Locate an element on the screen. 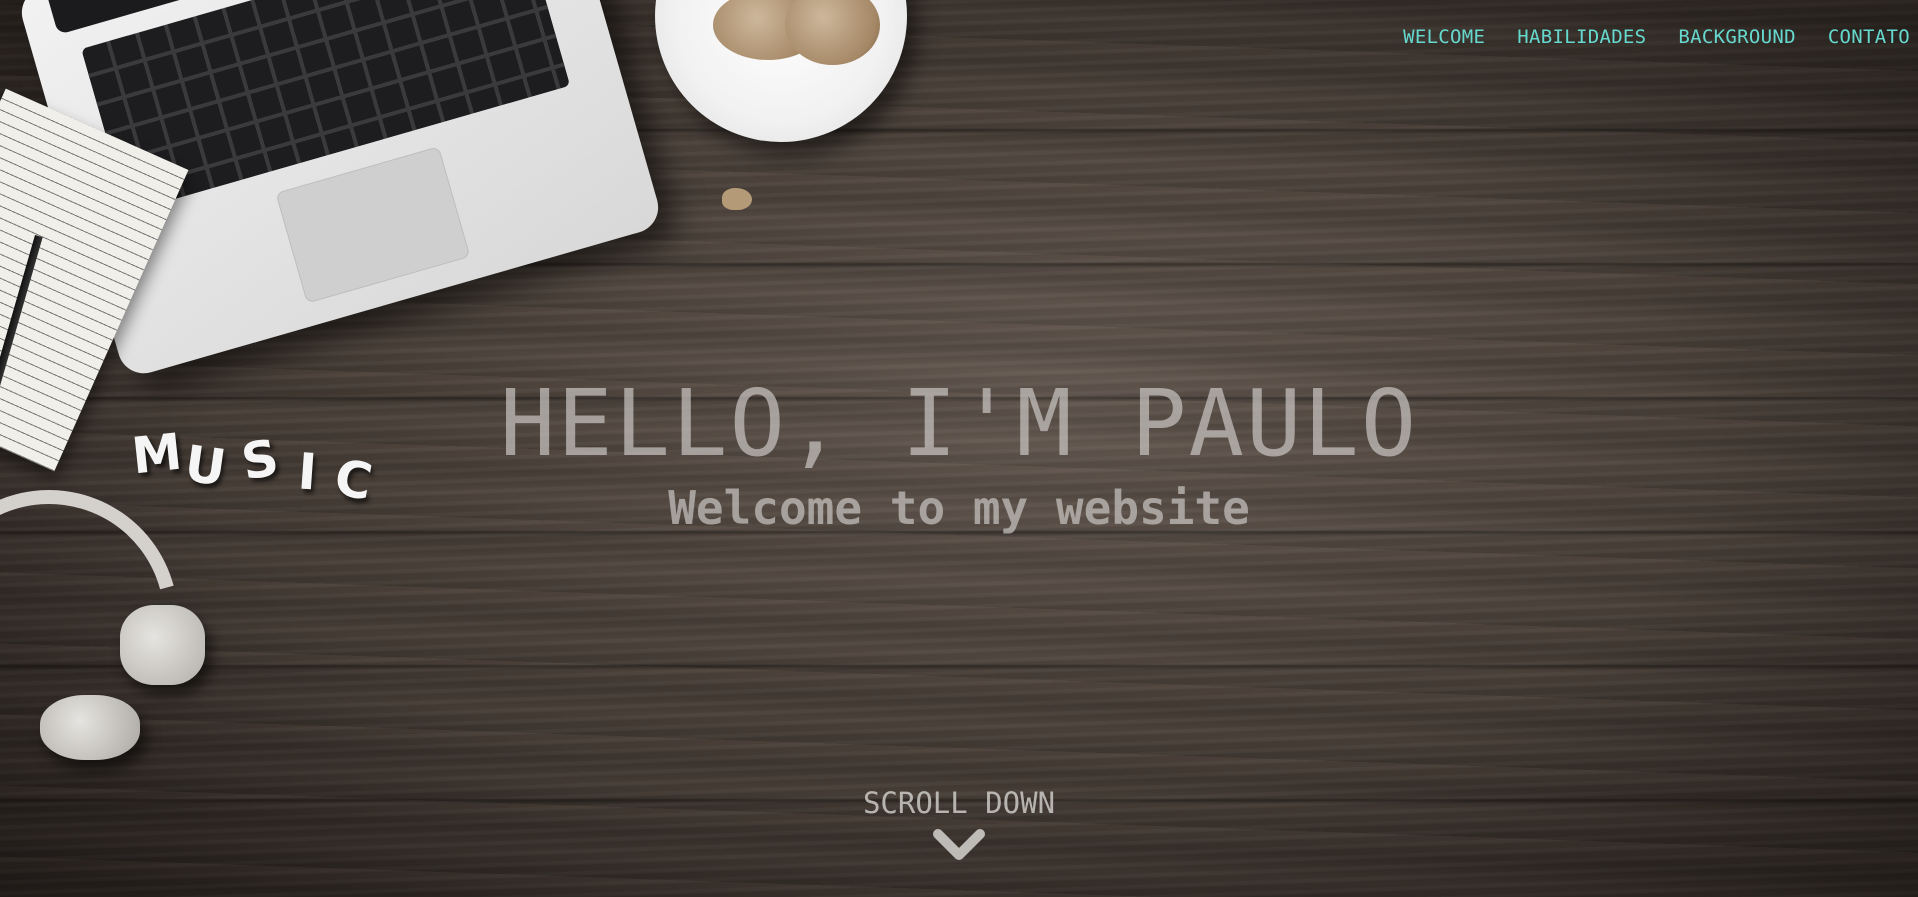 The image size is (1918, 897). laptop-trackpad is located at coordinates (373, 225).